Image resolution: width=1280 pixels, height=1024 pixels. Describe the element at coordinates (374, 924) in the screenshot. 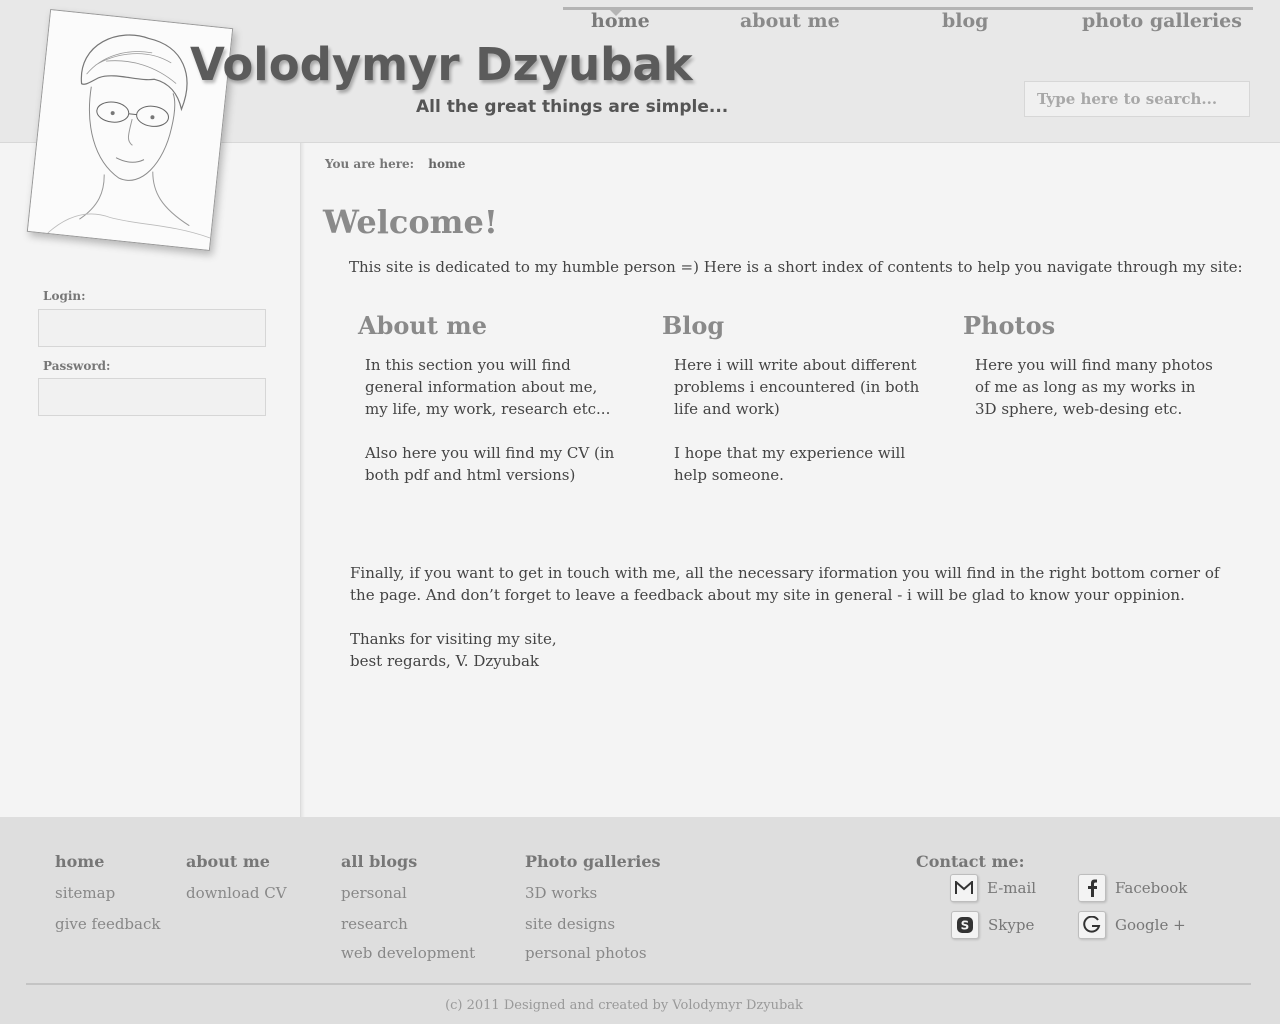

I see `footer-research-link: research` at that location.